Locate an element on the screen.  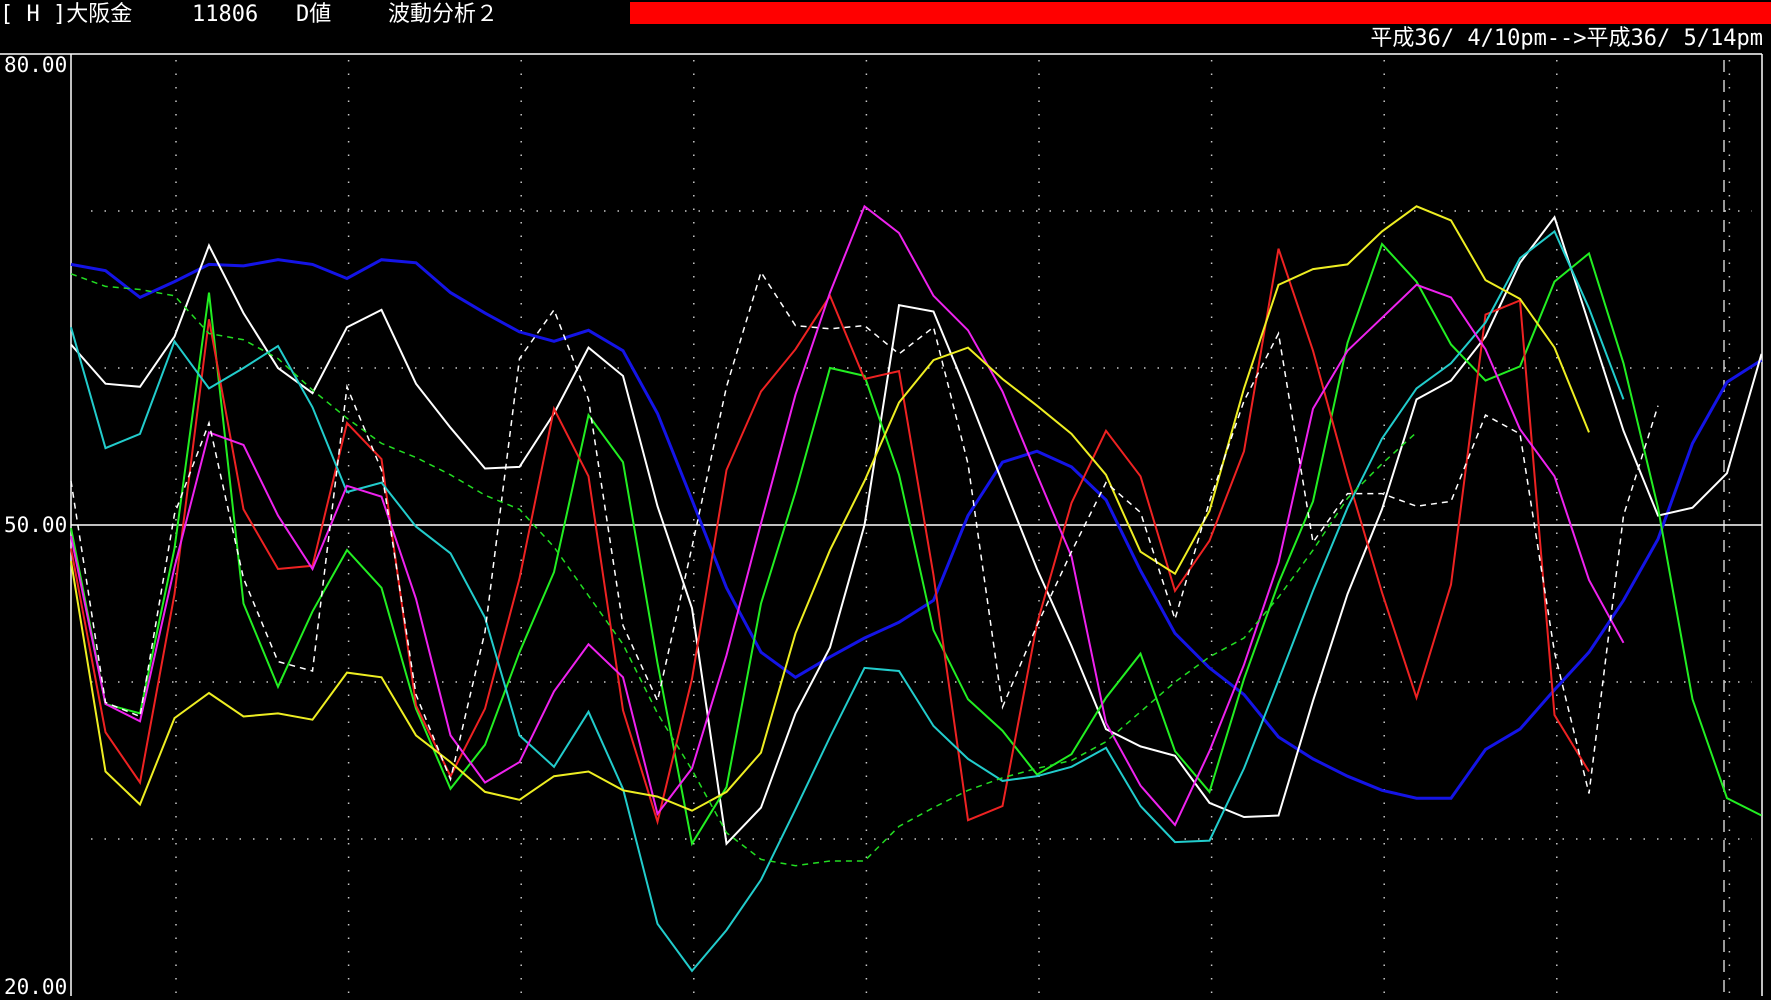
y-tick-label: 50.00 is located at coordinates (35, 525).